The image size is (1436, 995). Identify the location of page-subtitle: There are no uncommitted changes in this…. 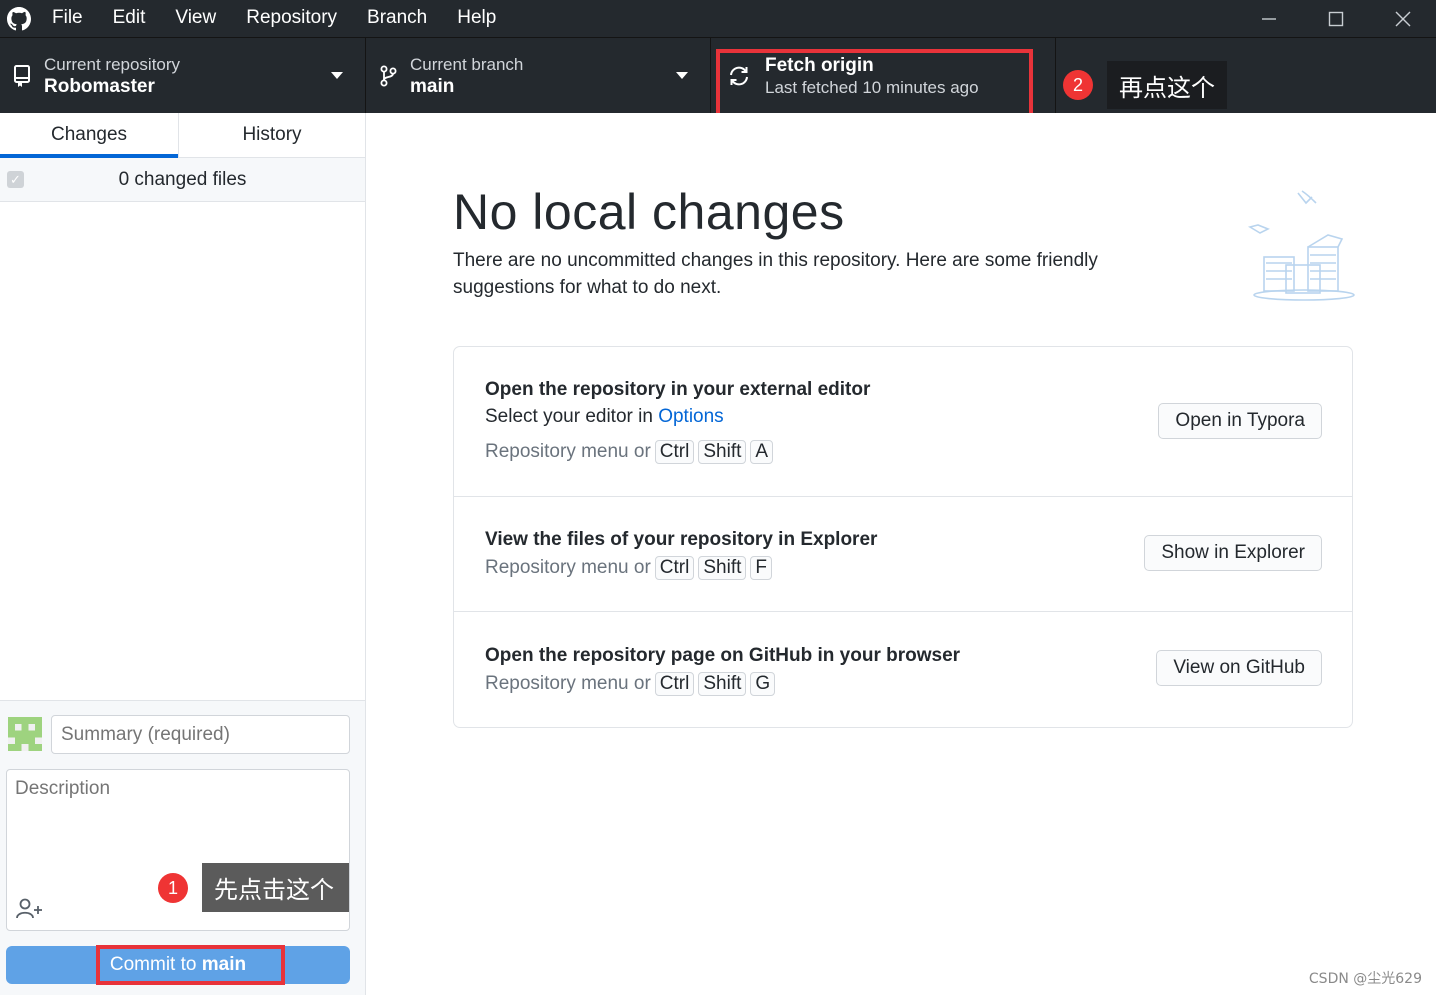
(775, 274).